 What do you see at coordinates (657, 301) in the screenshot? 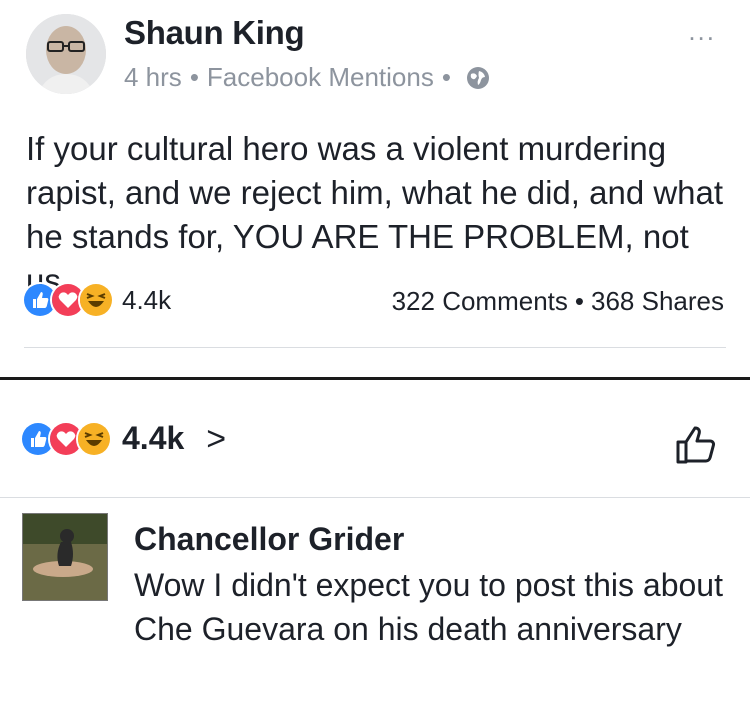
I see `shares-count-link: 368 Shares` at bounding box center [657, 301].